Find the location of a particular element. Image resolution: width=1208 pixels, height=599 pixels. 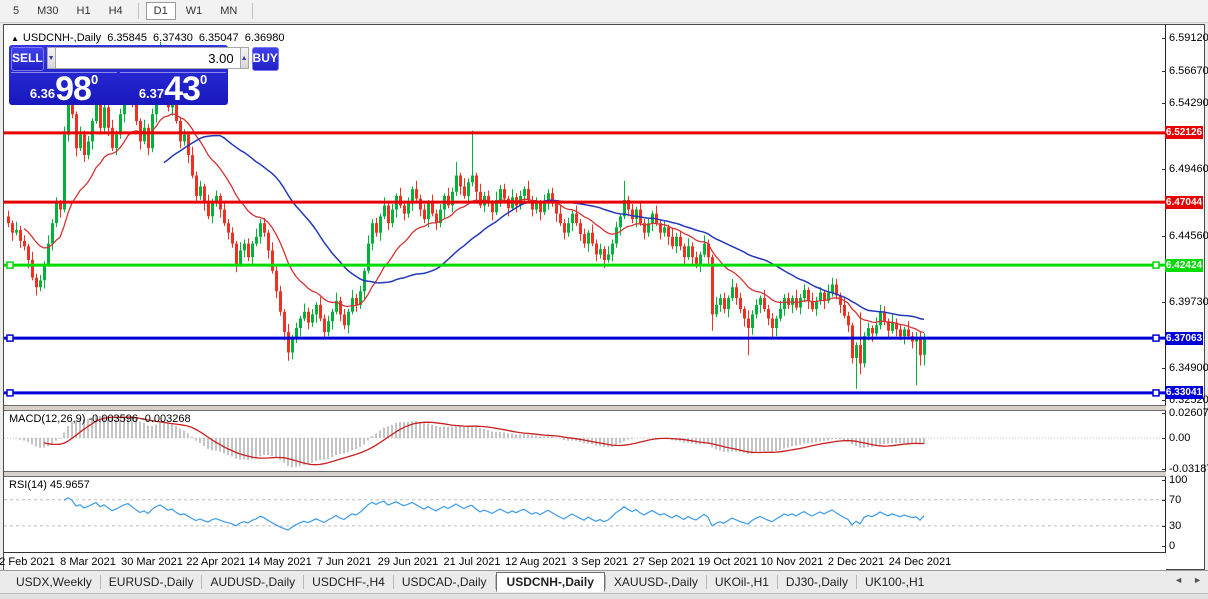

date-tick-label: 8 Mar 2021 is located at coordinates (88, 562).